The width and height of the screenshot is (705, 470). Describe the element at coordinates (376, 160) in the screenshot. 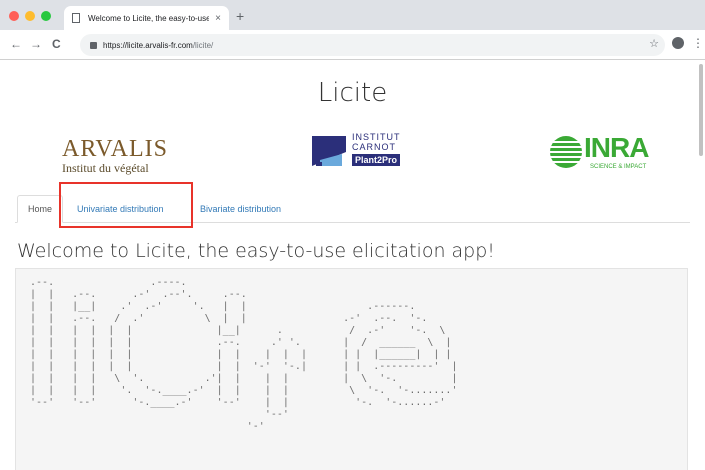

I see `carnot-line3: Plant2Pro` at that location.